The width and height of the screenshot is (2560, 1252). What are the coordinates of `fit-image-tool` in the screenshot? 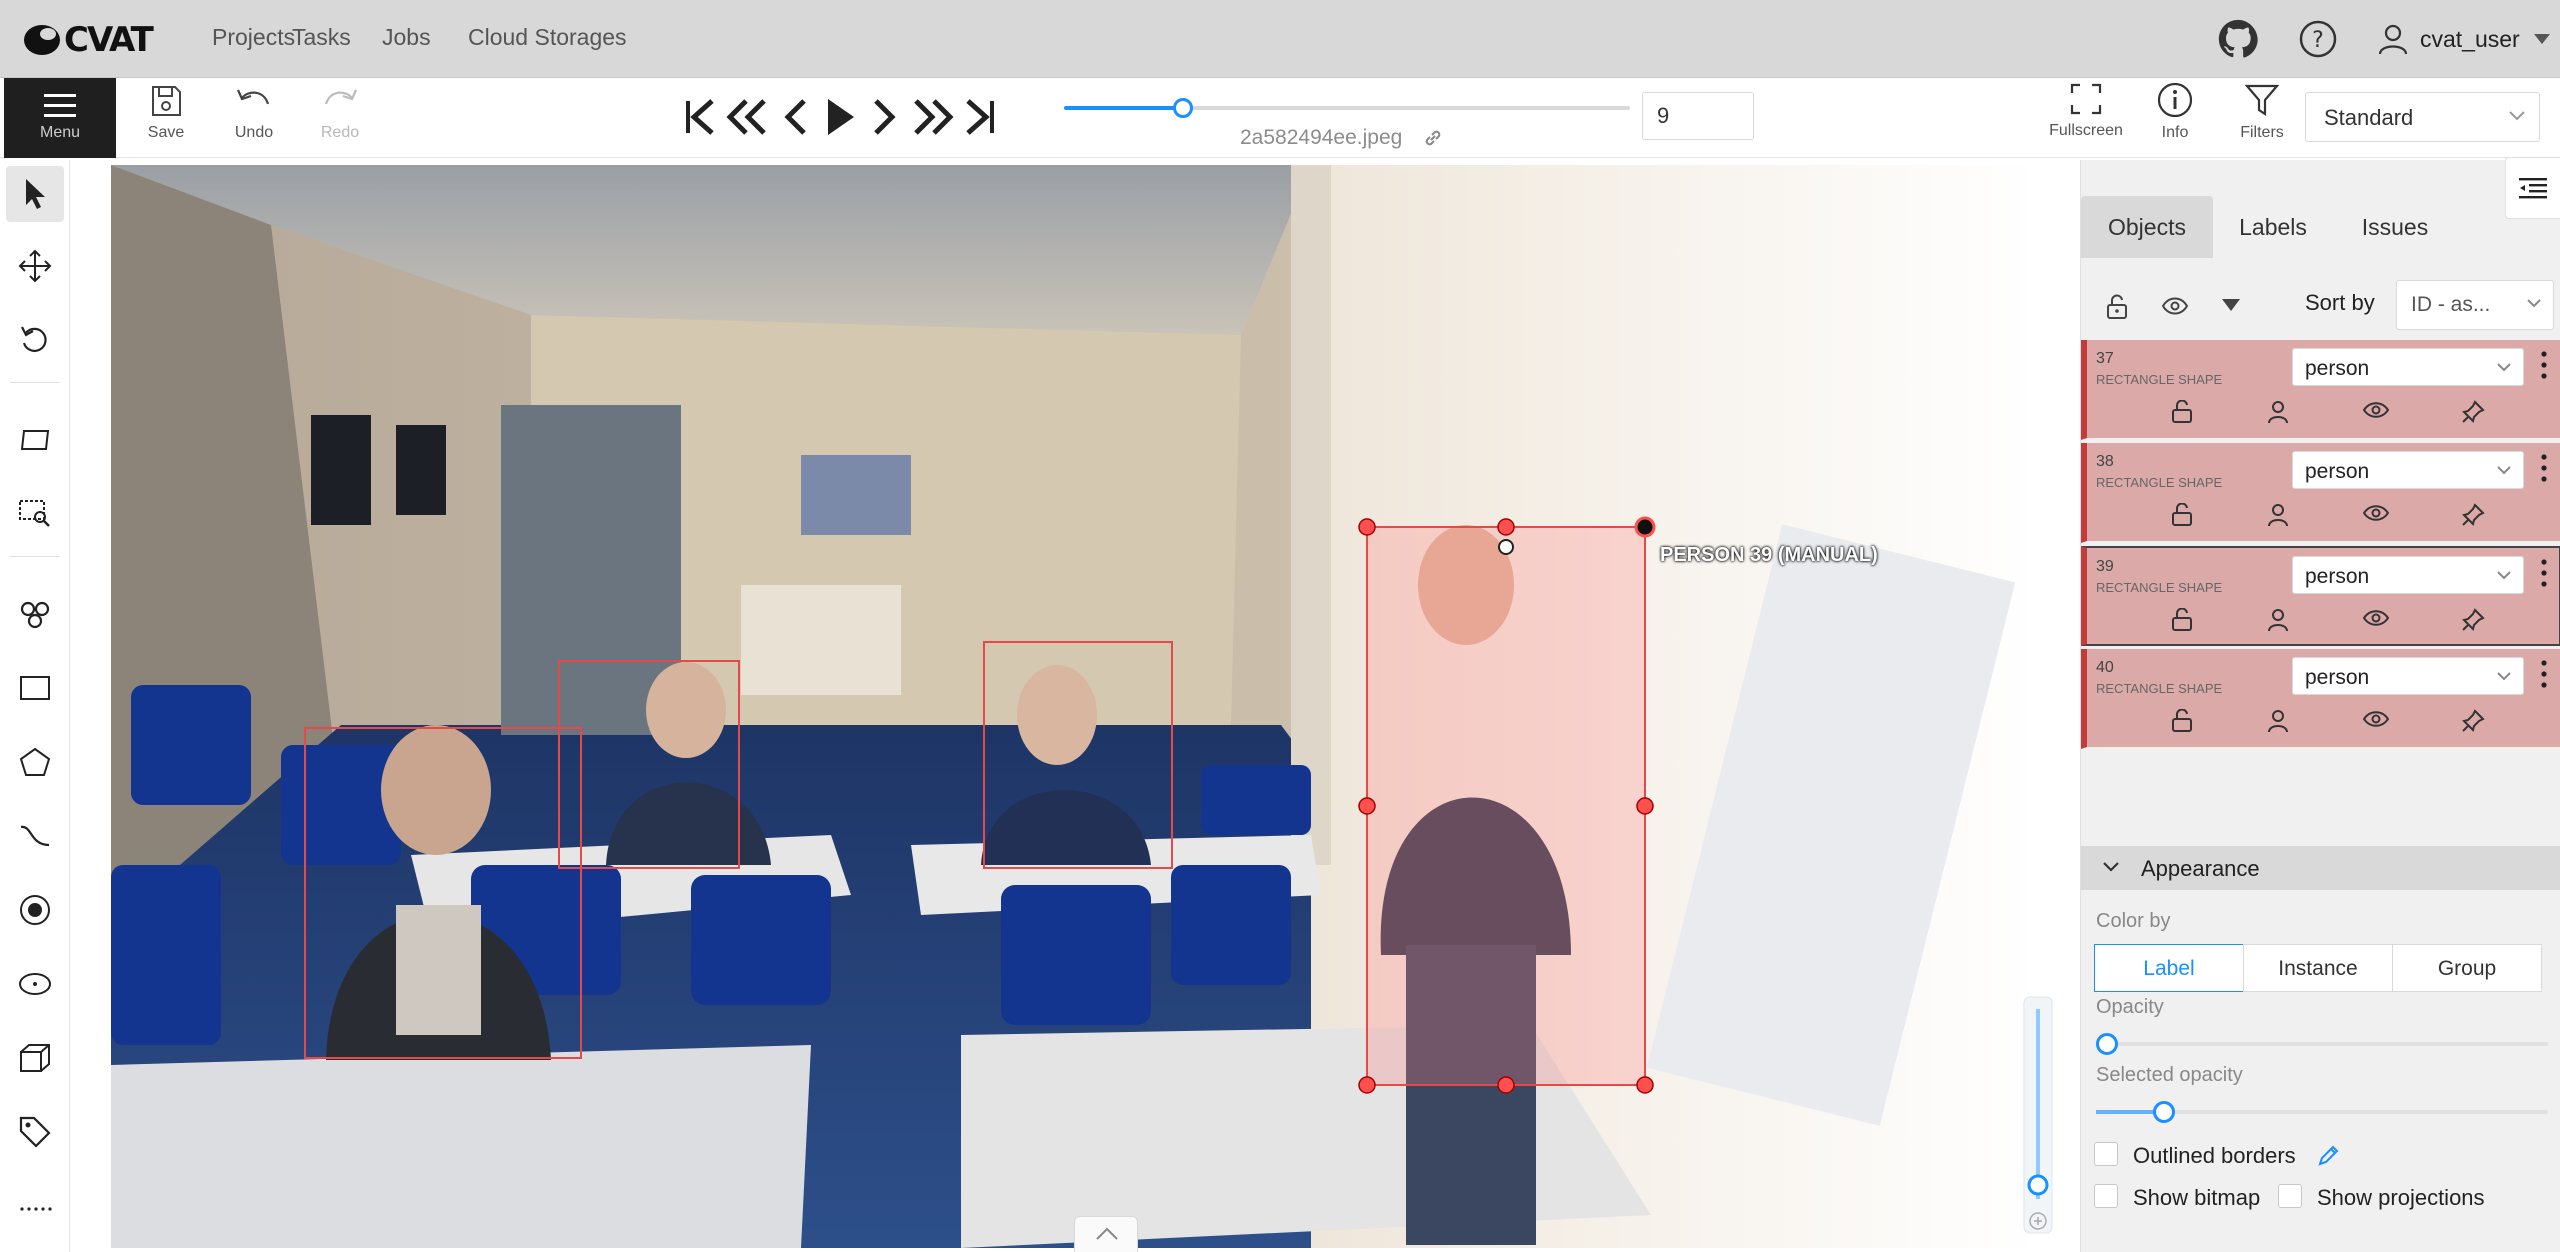 It's located at (35, 440).